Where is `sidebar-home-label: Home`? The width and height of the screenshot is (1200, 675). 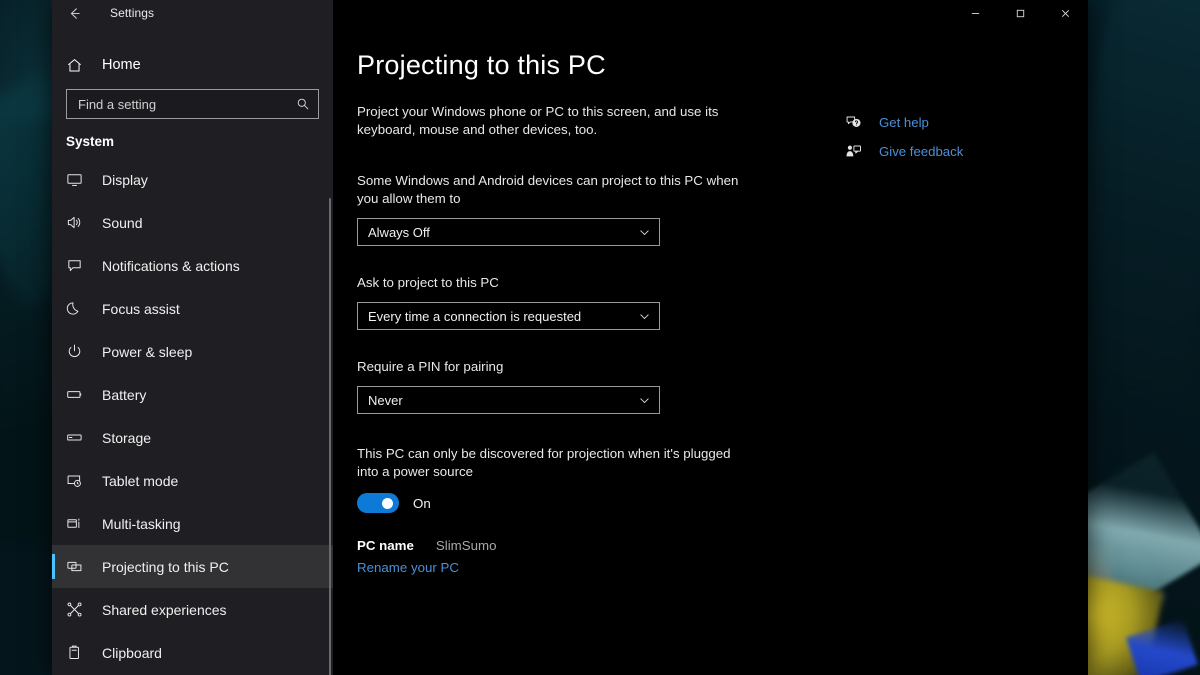
sidebar-home-label: Home is located at coordinates (121, 65).